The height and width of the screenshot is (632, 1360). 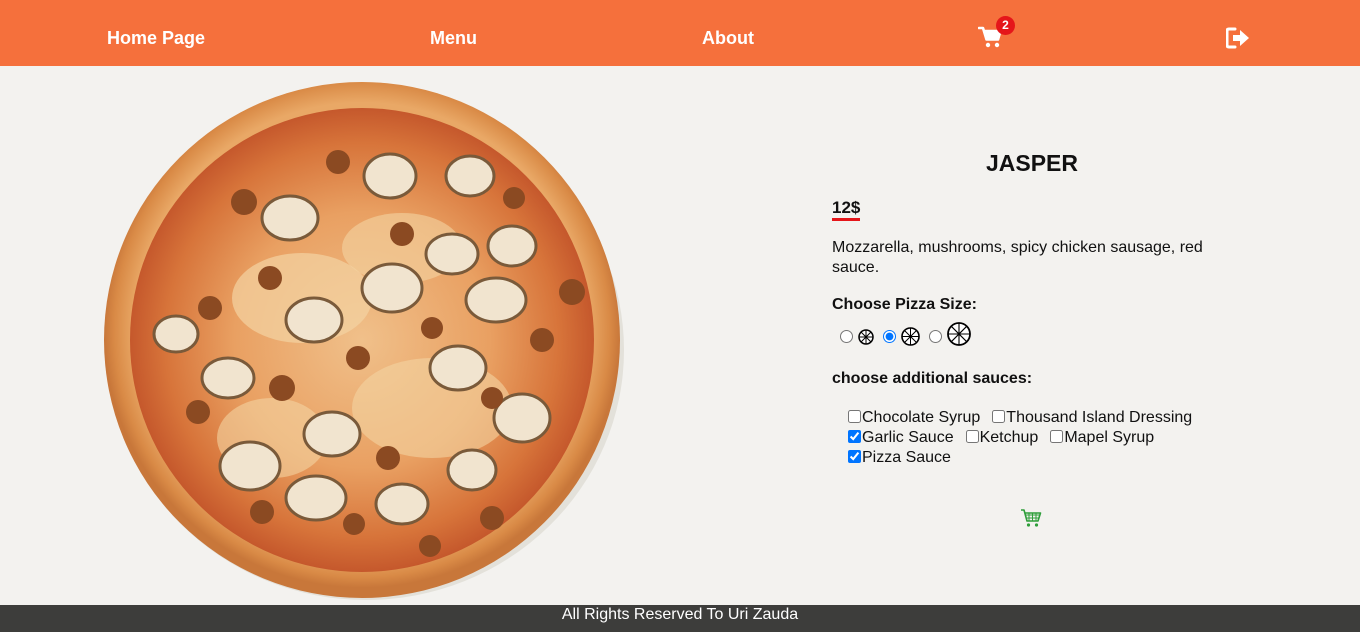 What do you see at coordinates (1237, 38) in the screenshot?
I see `logout-icon` at bounding box center [1237, 38].